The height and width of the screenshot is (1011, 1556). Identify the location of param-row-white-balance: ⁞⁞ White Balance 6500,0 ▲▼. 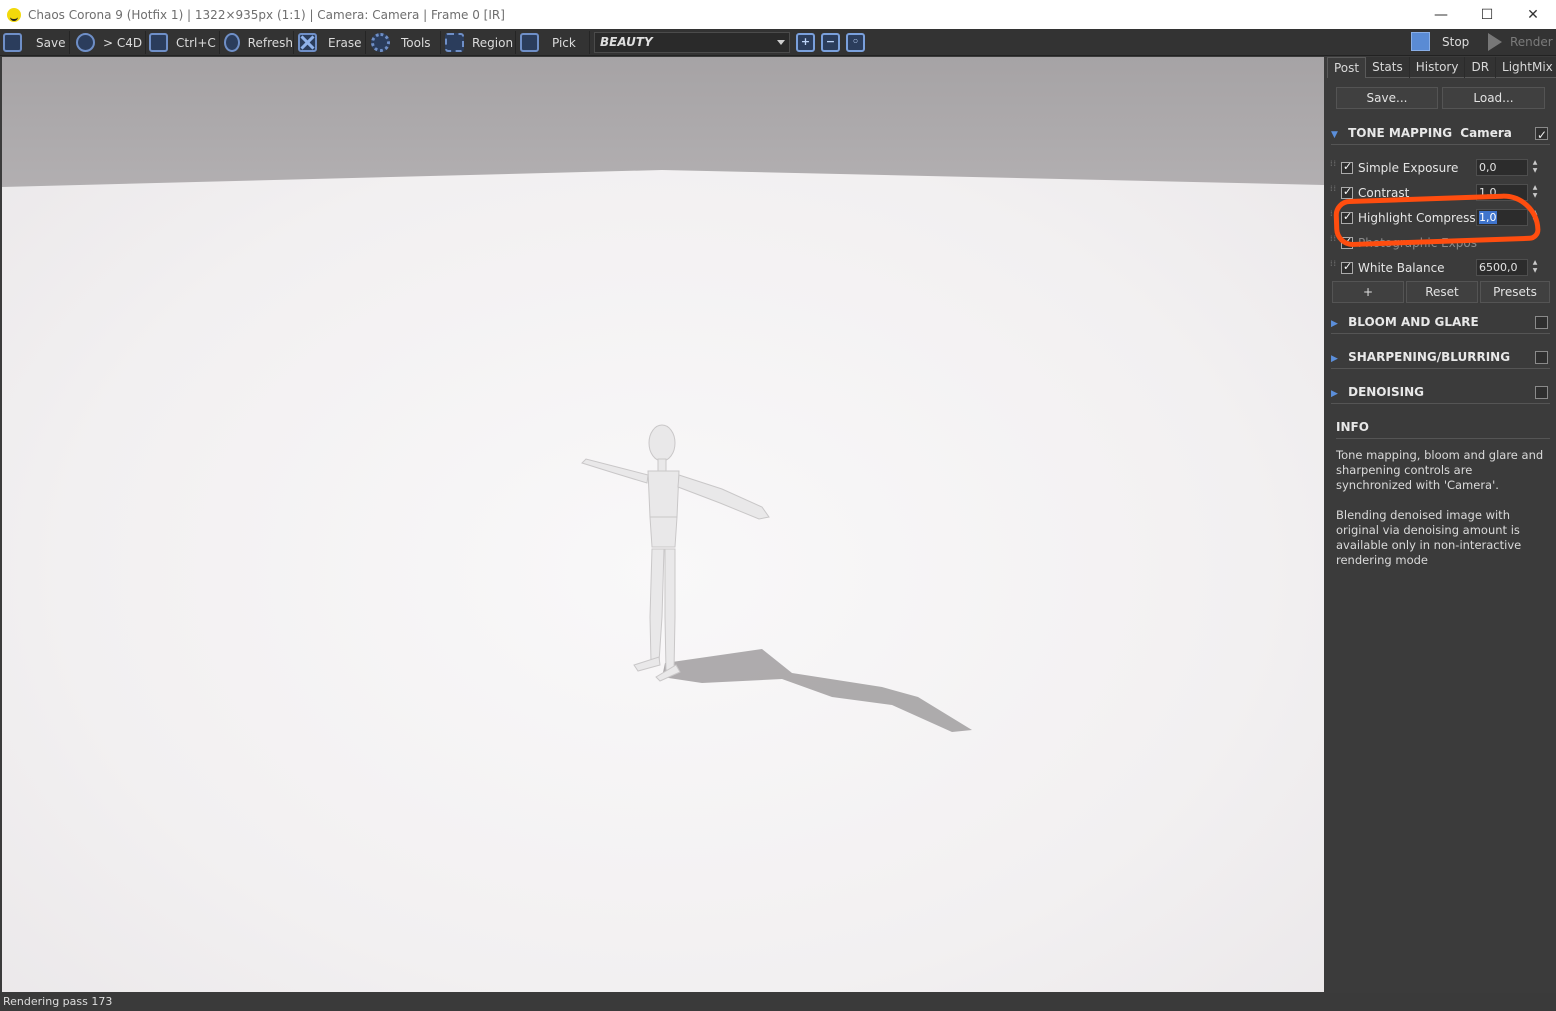
(1439, 268).